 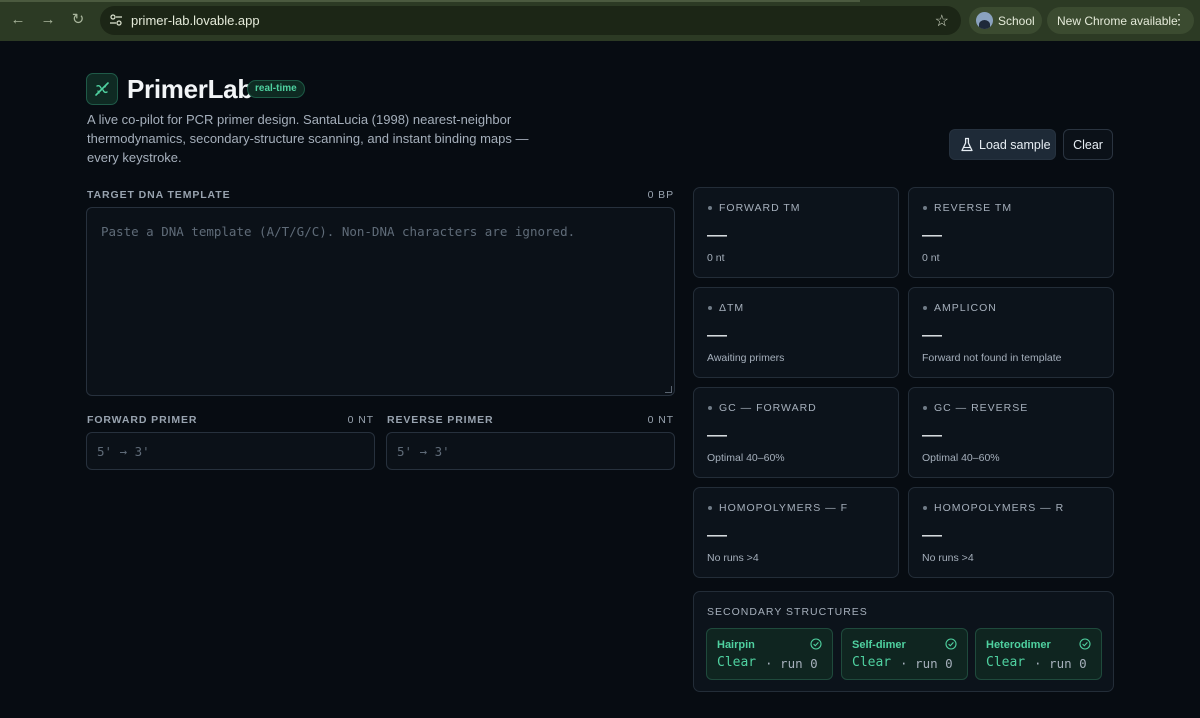 I want to click on forward-primer-input: 5' → 3', so click(x=230, y=451).